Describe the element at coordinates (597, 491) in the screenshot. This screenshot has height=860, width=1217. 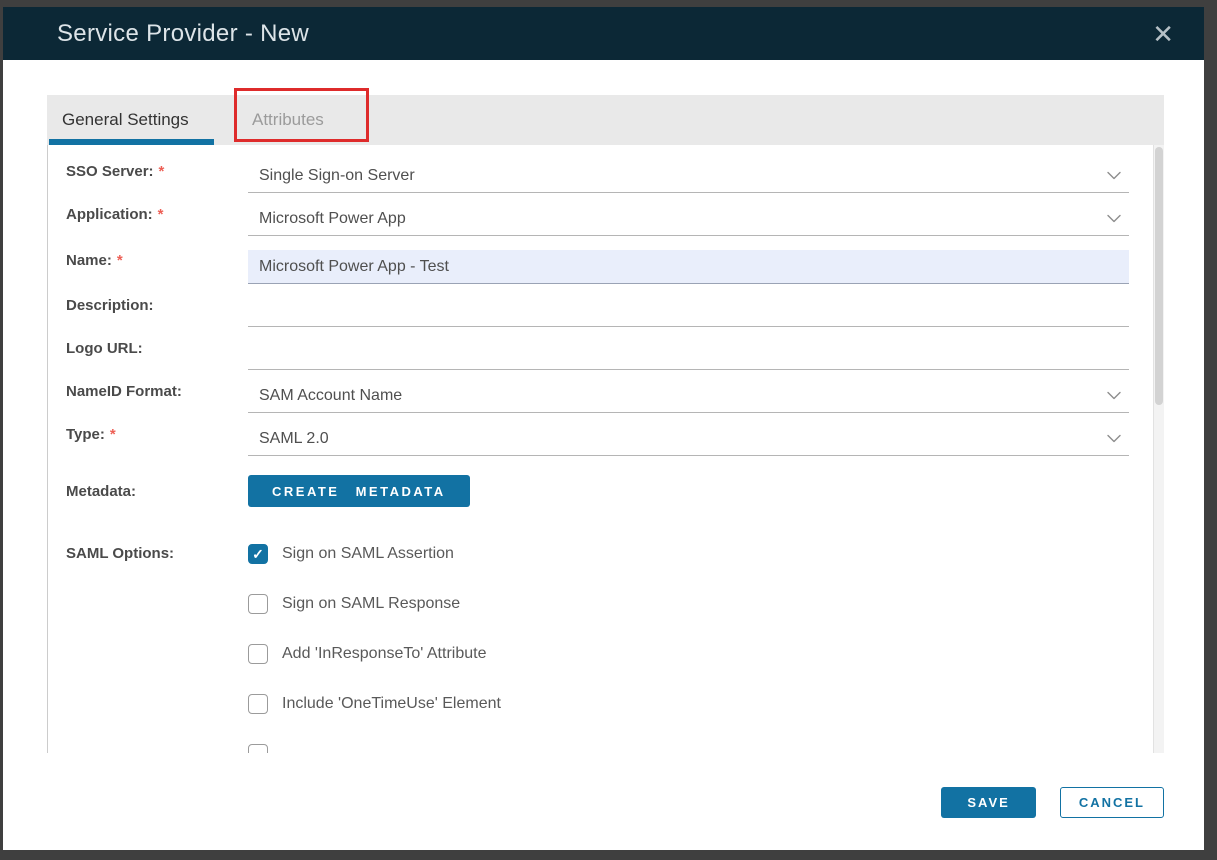
I see `metadata-row: Metadata: CREATE METADATA` at that location.